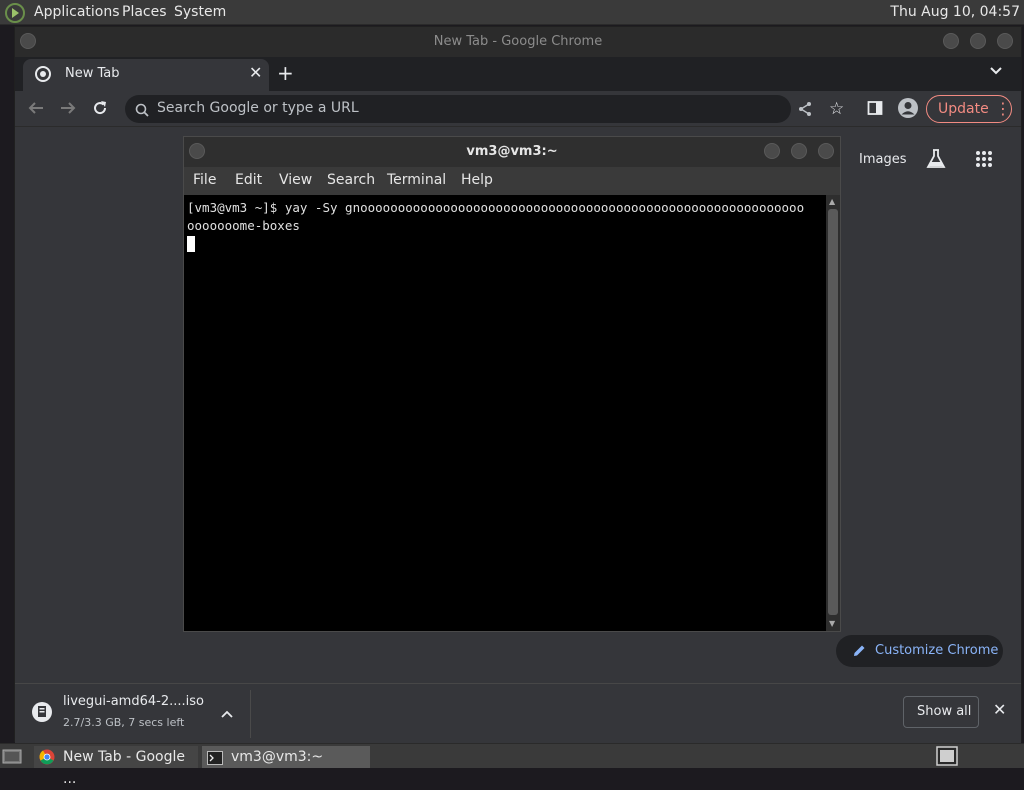 This screenshot has width=1024, height=790. What do you see at coordinates (999, 709) in the screenshot?
I see `close-shelf-icon: ✕` at bounding box center [999, 709].